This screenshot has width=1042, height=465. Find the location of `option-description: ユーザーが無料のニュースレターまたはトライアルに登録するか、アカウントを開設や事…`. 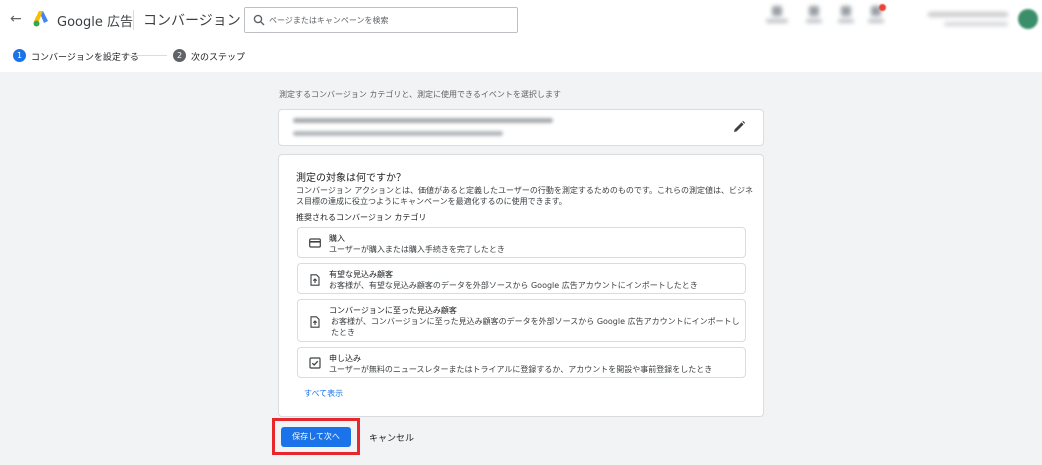

option-description: ユーザーが無料のニュースレターまたはトライアルに登録するか、アカウントを開設や事… is located at coordinates (521, 369).